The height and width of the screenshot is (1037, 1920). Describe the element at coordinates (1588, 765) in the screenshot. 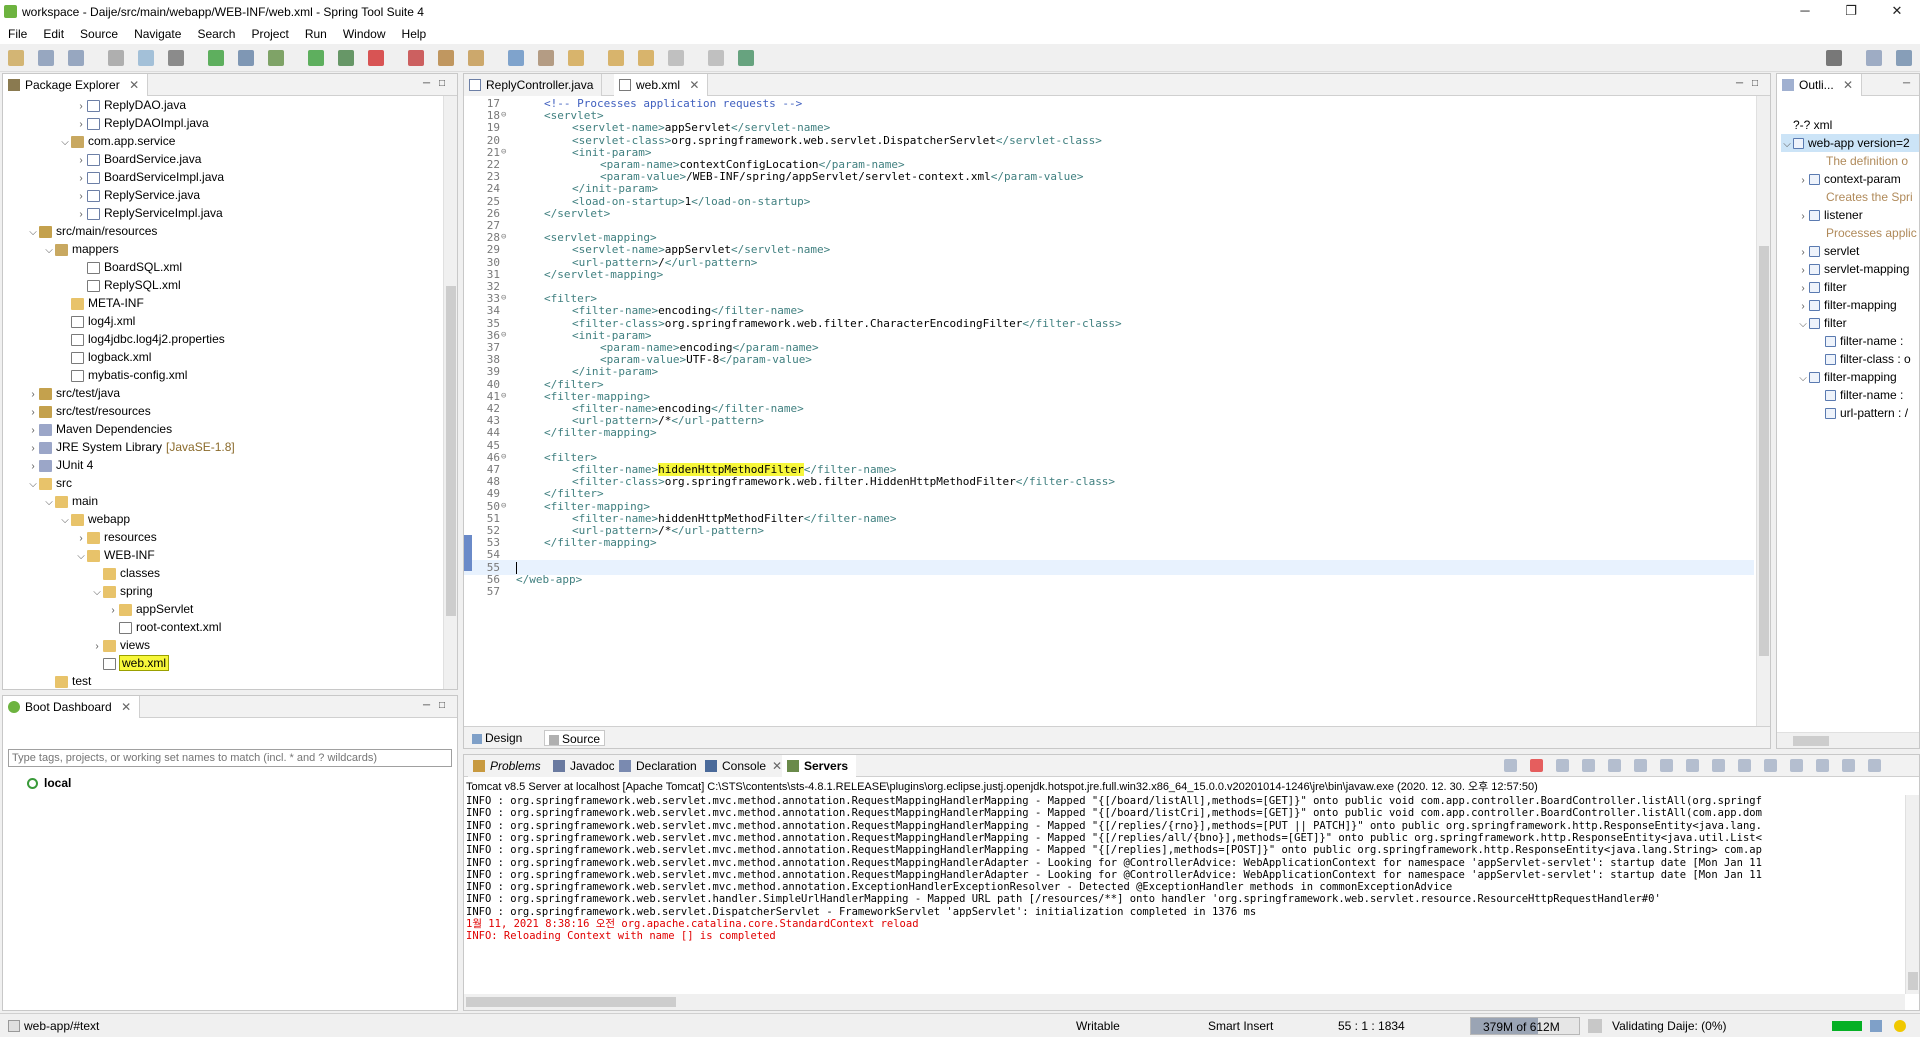

I see `remove-all-icon` at that location.